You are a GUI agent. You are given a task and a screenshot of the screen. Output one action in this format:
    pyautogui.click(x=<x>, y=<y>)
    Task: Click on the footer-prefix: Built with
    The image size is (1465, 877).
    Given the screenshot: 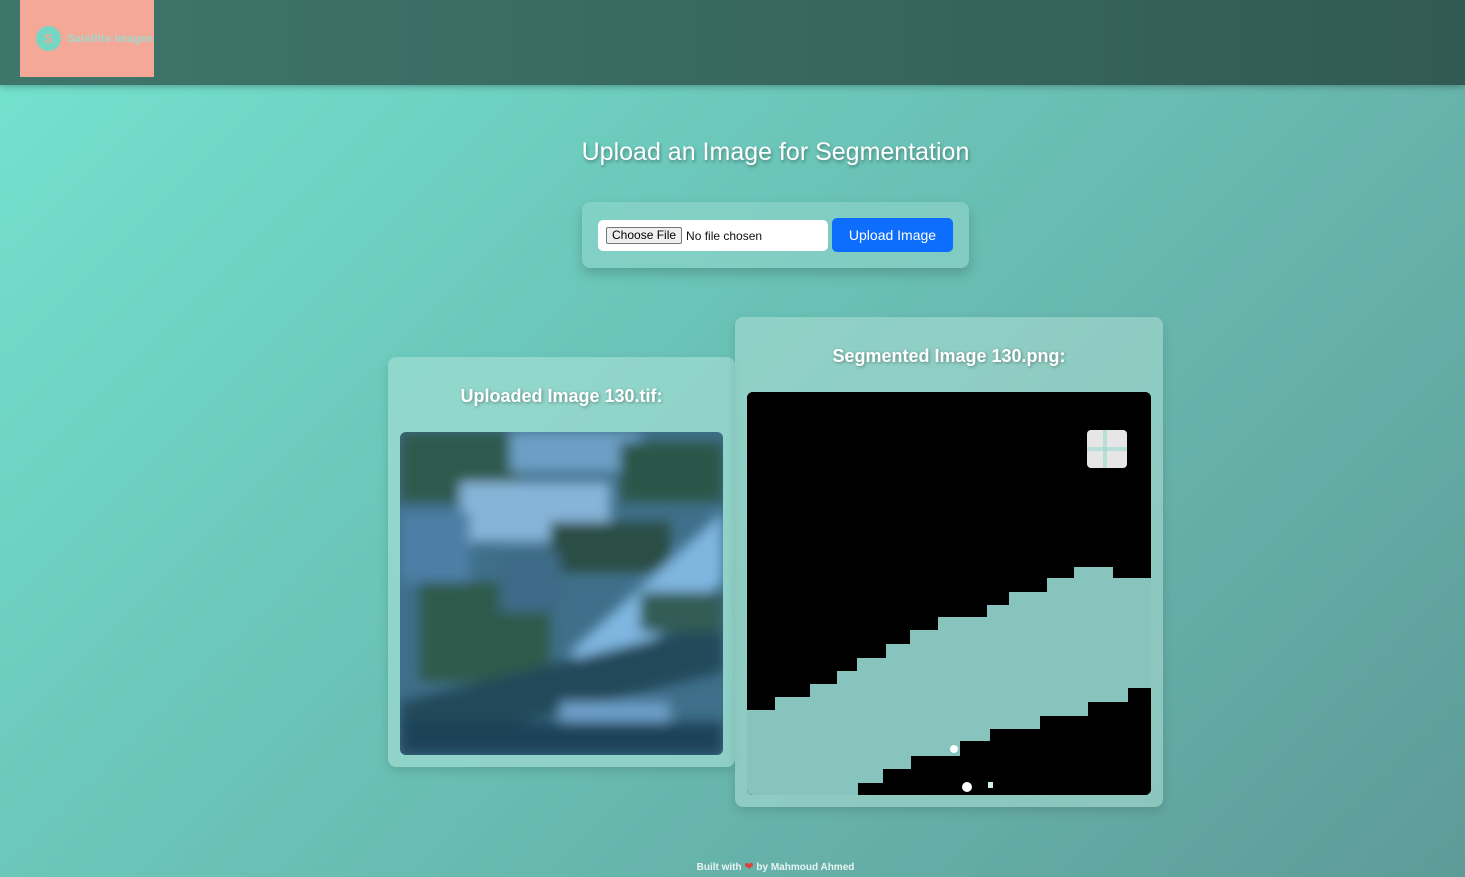 What is the action you would take?
    pyautogui.click(x=719, y=867)
    